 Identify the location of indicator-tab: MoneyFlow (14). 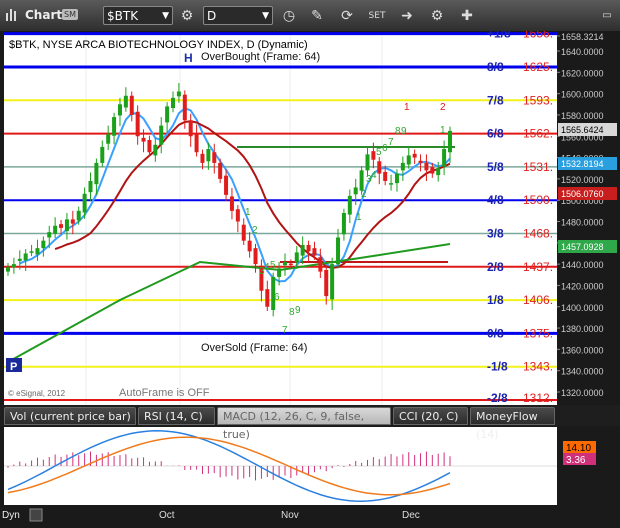
(512, 424).